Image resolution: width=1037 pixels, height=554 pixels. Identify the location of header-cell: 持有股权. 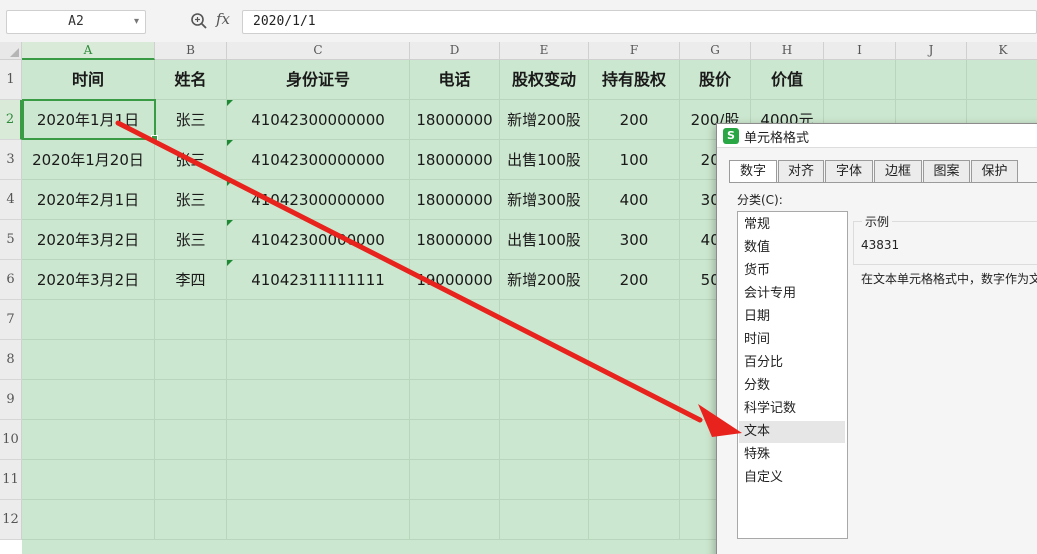
(634, 80).